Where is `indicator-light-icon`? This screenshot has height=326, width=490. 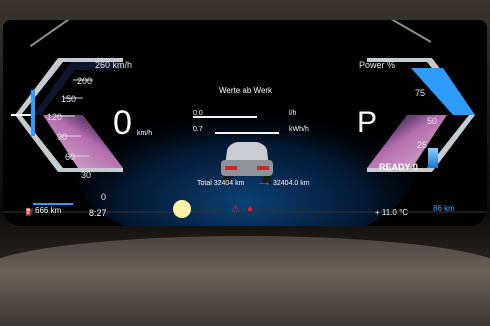 indicator-light-icon is located at coordinates (182, 209).